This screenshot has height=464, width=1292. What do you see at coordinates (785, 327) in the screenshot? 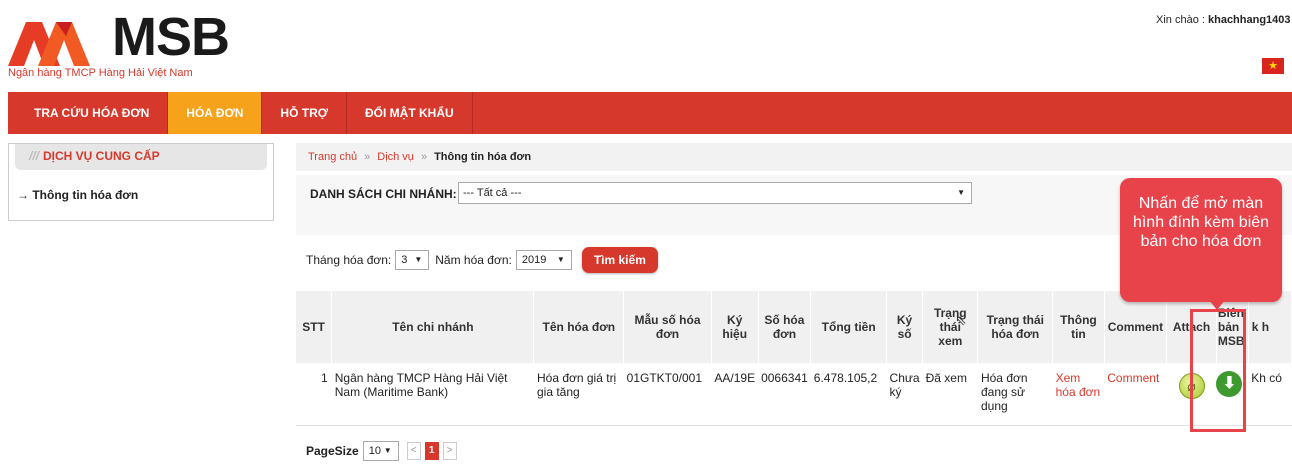
I see `col-number: Số hóa đơn` at bounding box center [785, 327].